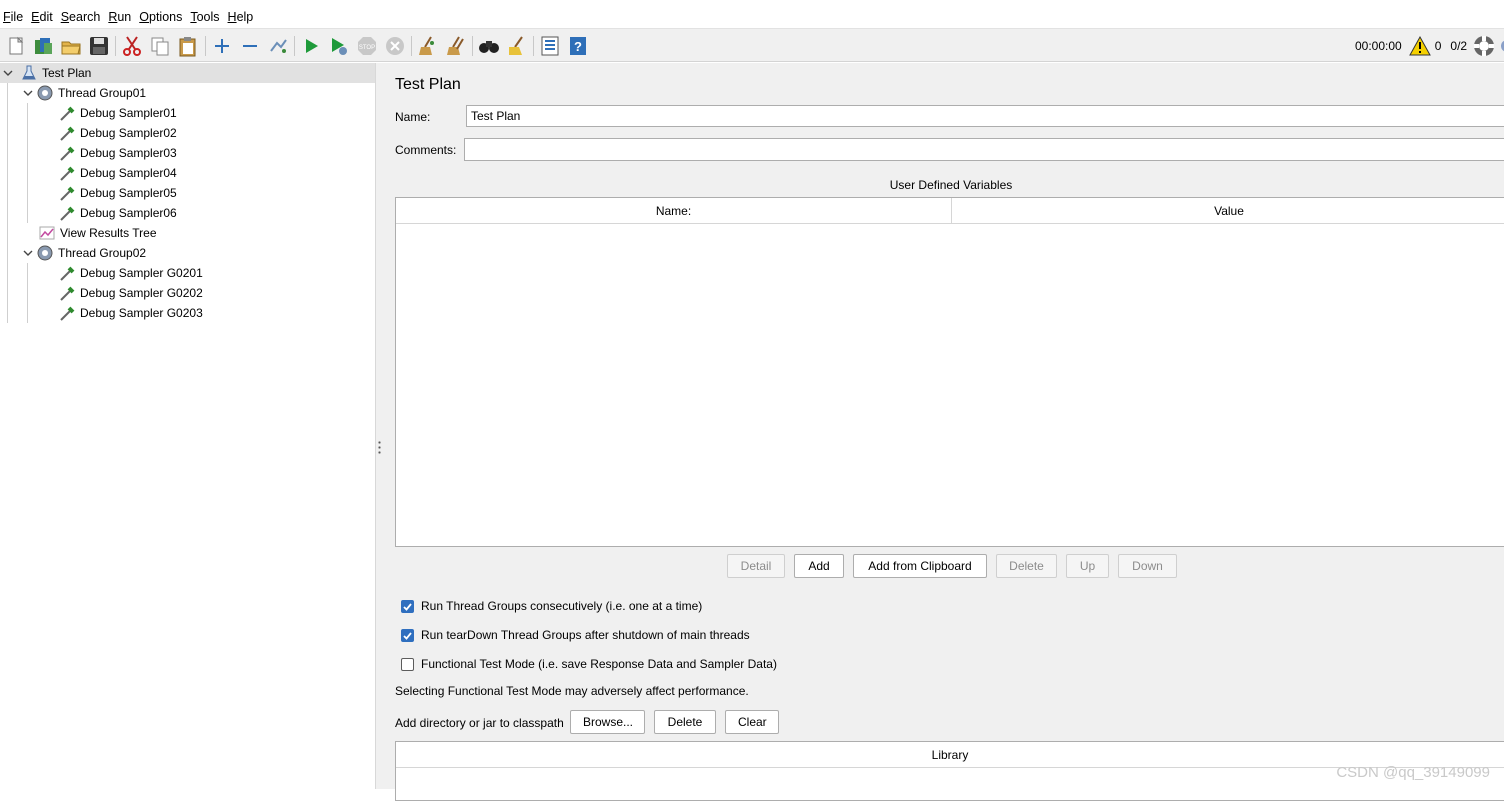  Describe the element at coordinates (489, 46) in the screenshot. I see `search-icon` at that location.